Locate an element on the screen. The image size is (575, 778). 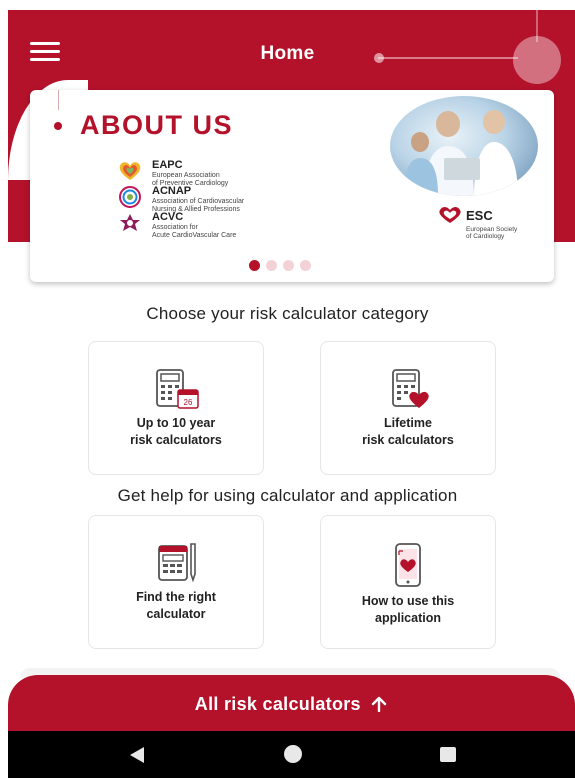
org-abbr: EAPC is located at coordinates (167, 165).